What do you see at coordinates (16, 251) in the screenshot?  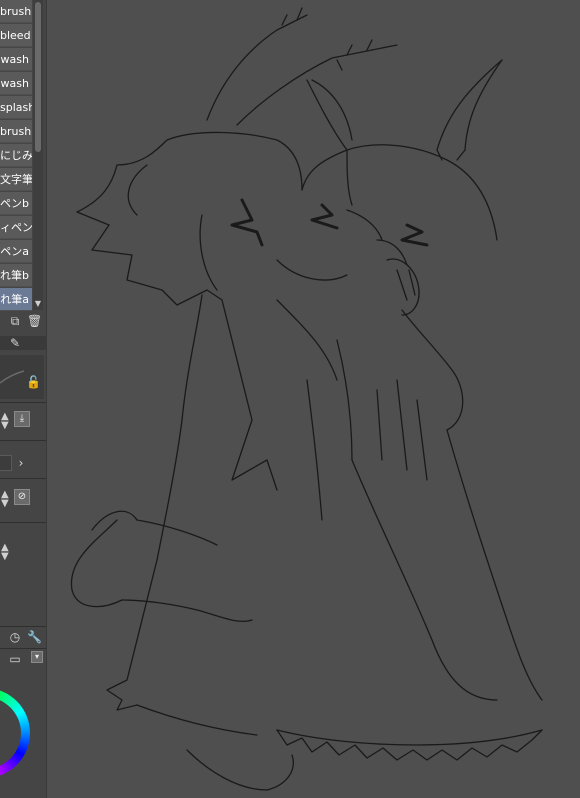 I see `brush-item: ペンa` at bounding box center [16, 251].